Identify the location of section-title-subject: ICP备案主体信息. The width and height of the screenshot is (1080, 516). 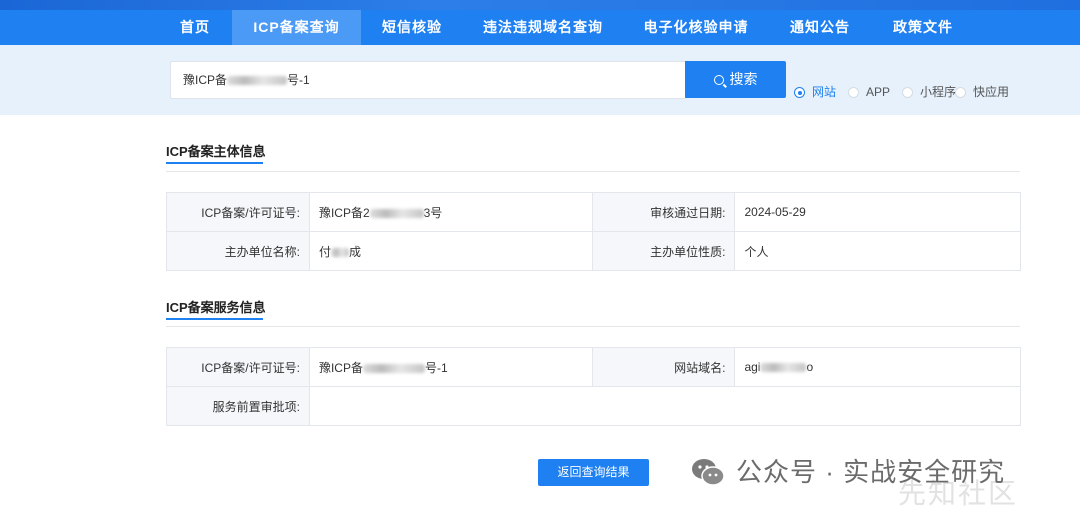
(216, 153).